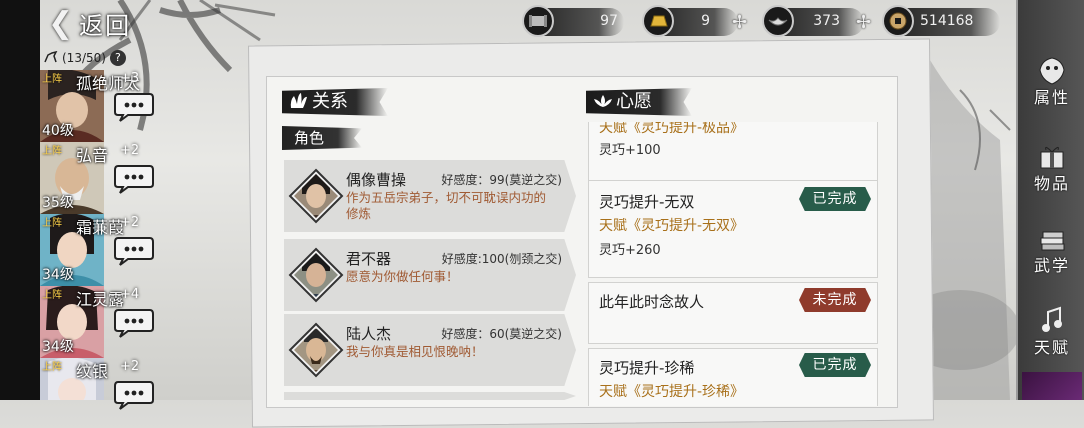 This screenshot has height=428, width=1084. I want to click on wishes-header: 心愿, so click(641, 102).